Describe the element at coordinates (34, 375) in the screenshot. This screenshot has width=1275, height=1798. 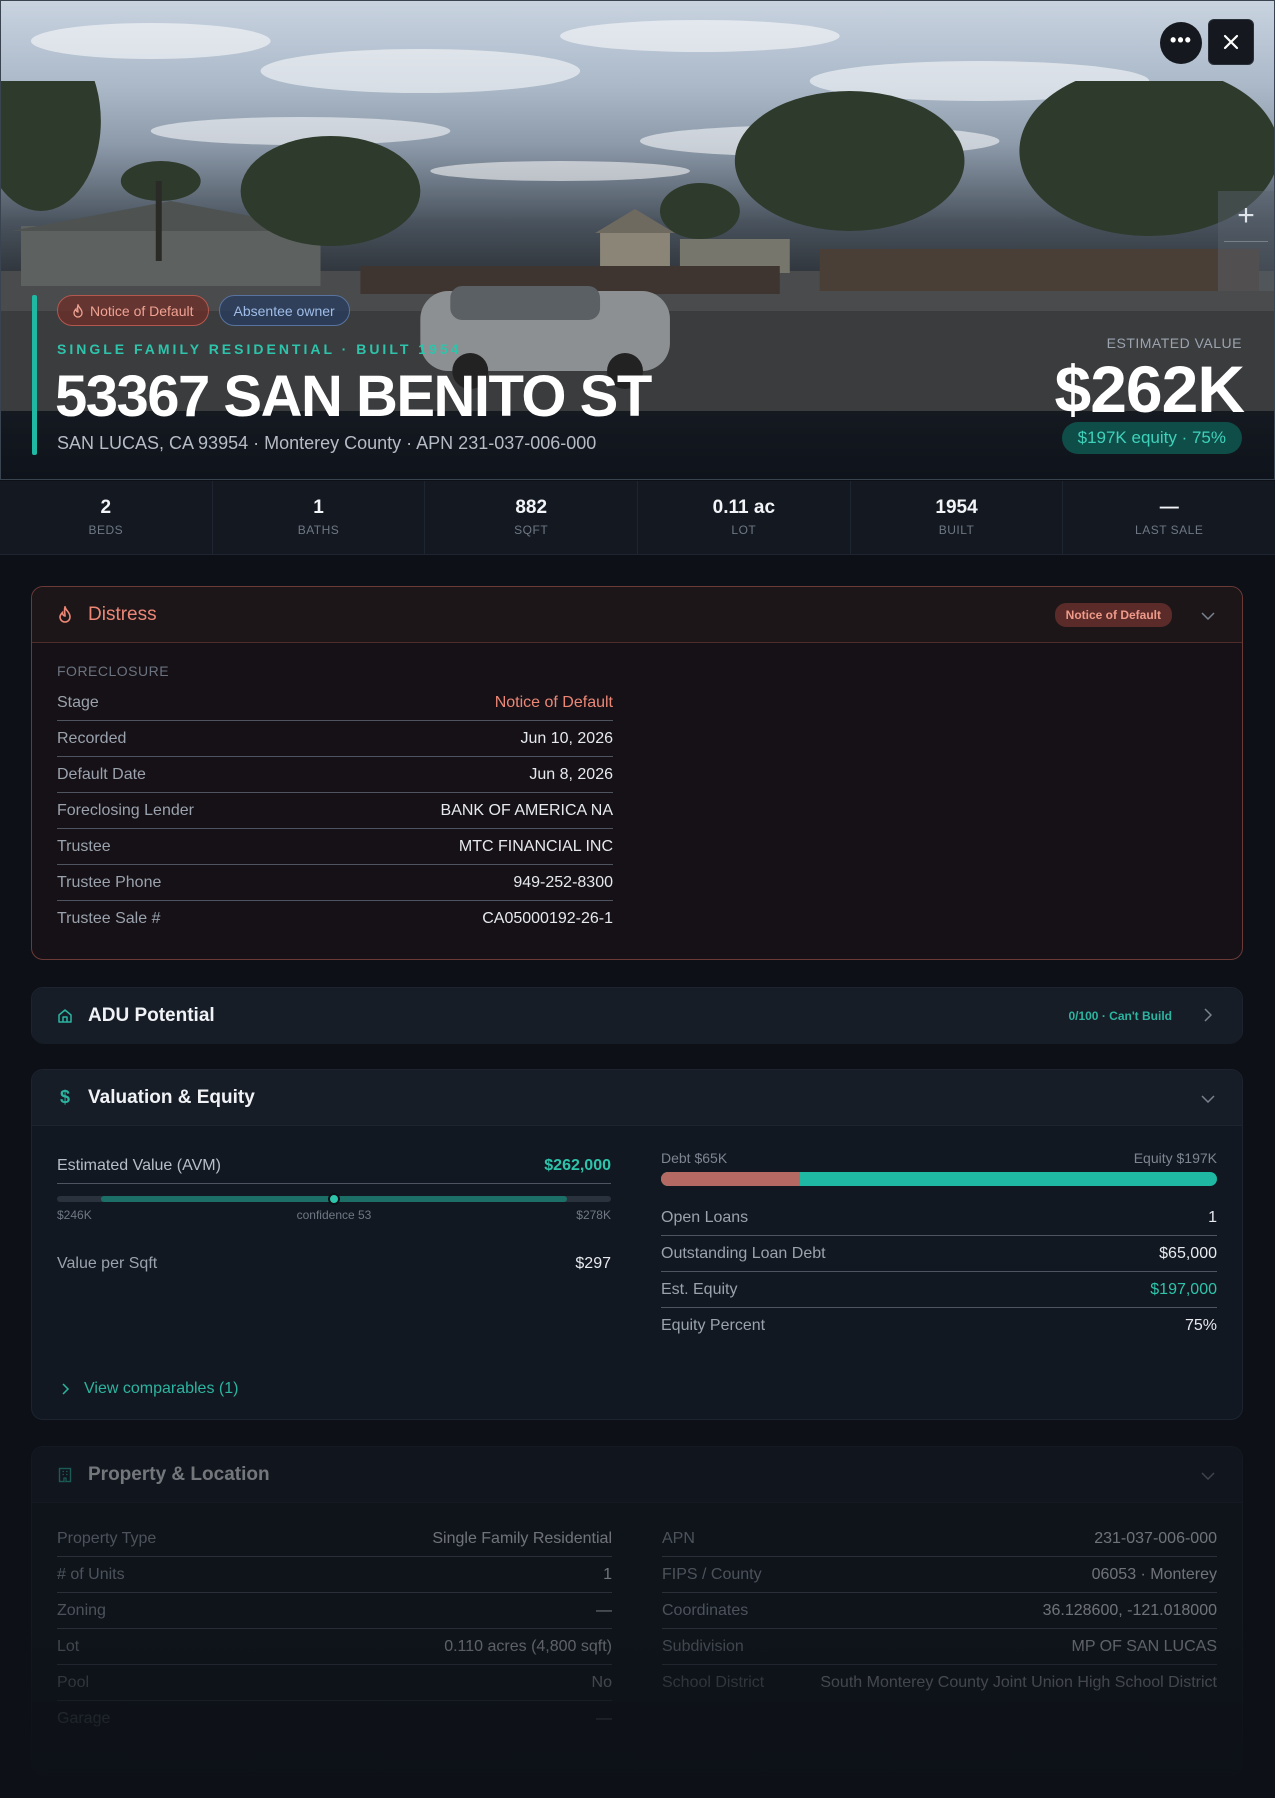
I see `accent-bar` at that location.